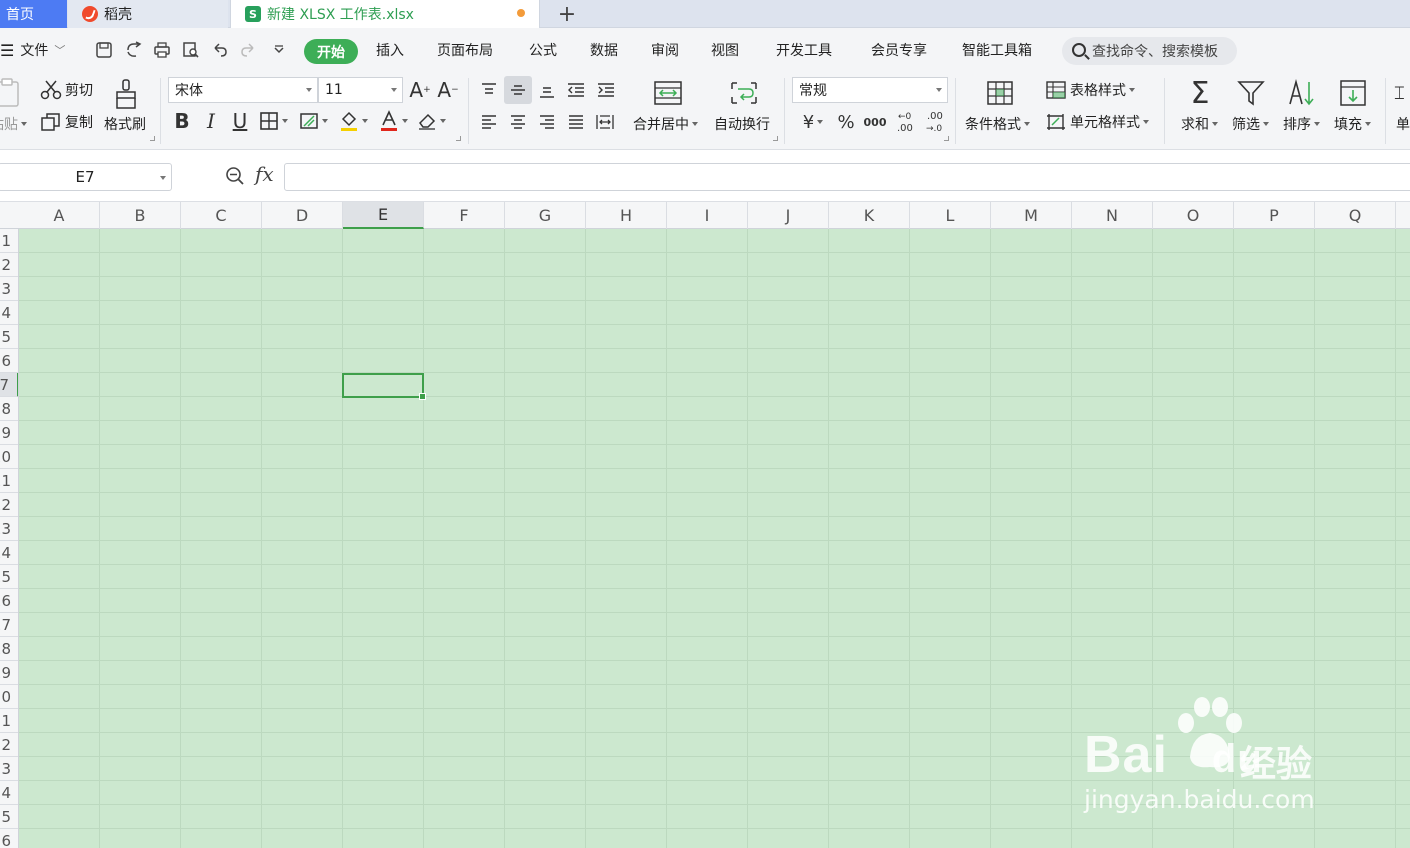 This screenshot has height=848, width=1410. I want to click on customize-toolbar-icon, so click(279, 50).